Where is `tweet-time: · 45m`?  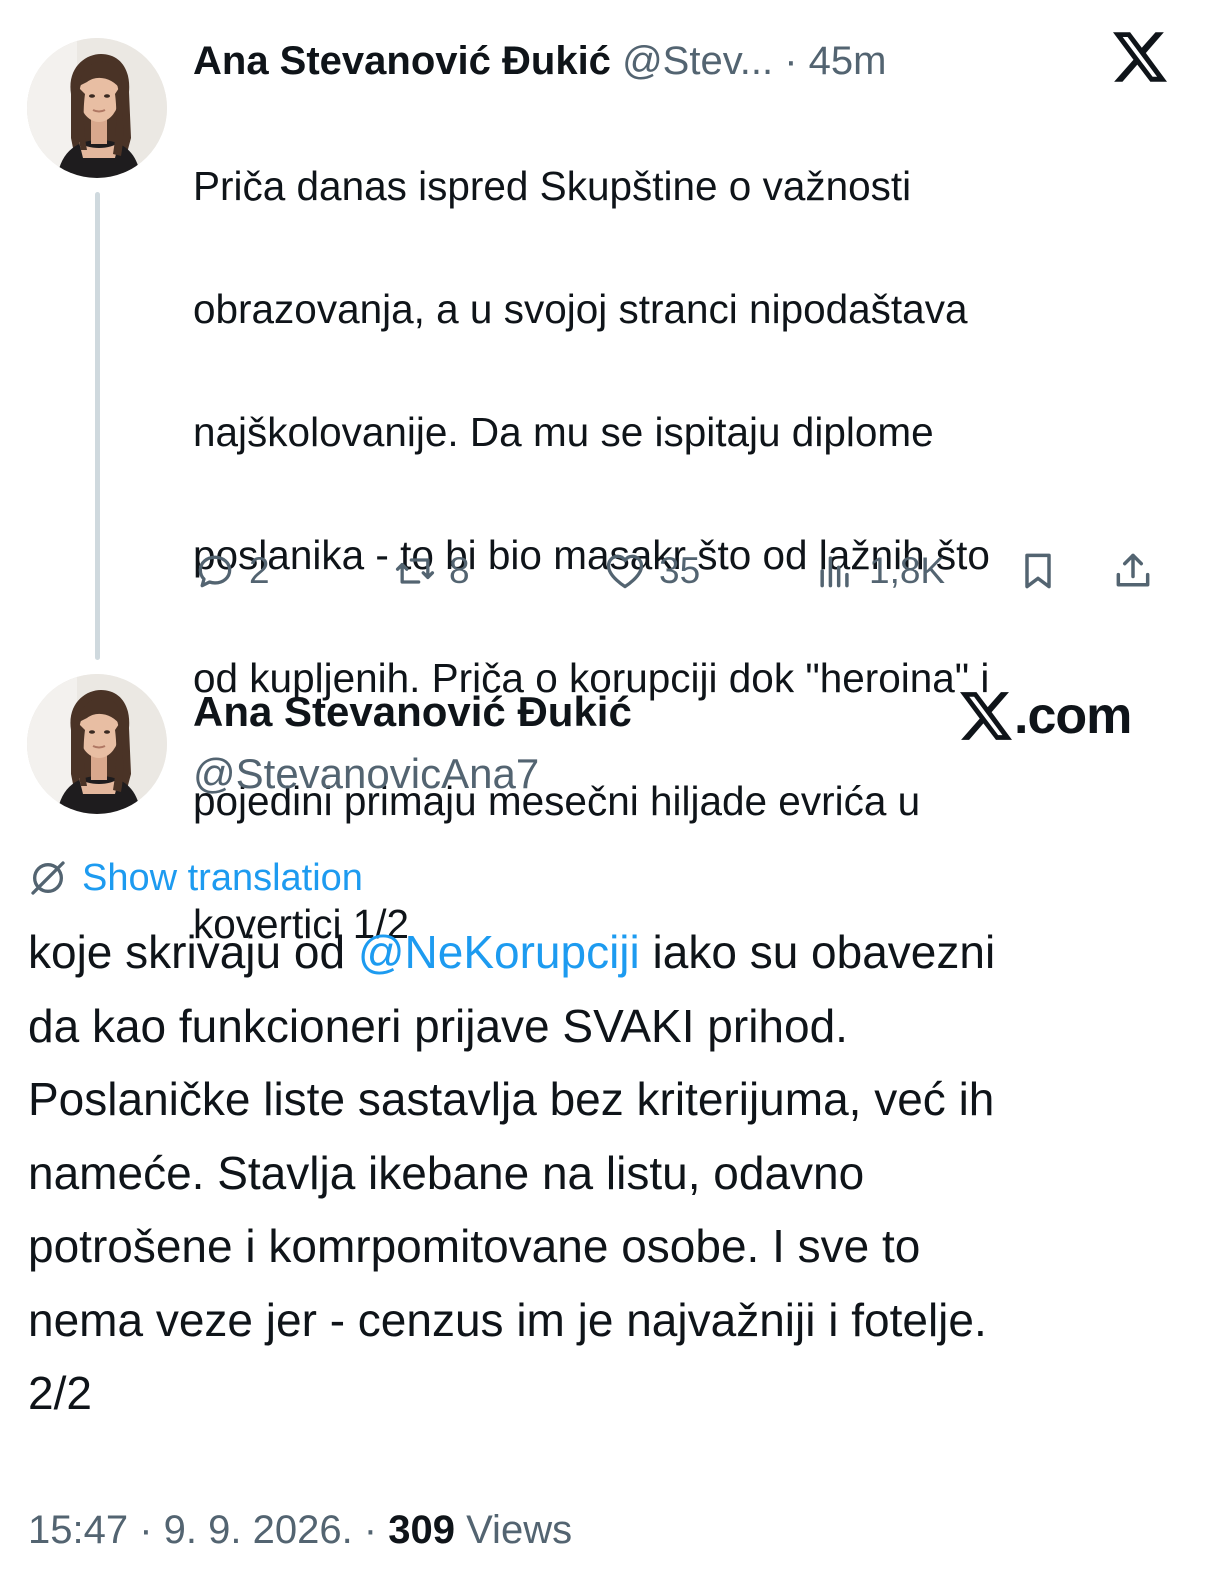
tweet-time: · 45m is located at coordinates (835, 61).